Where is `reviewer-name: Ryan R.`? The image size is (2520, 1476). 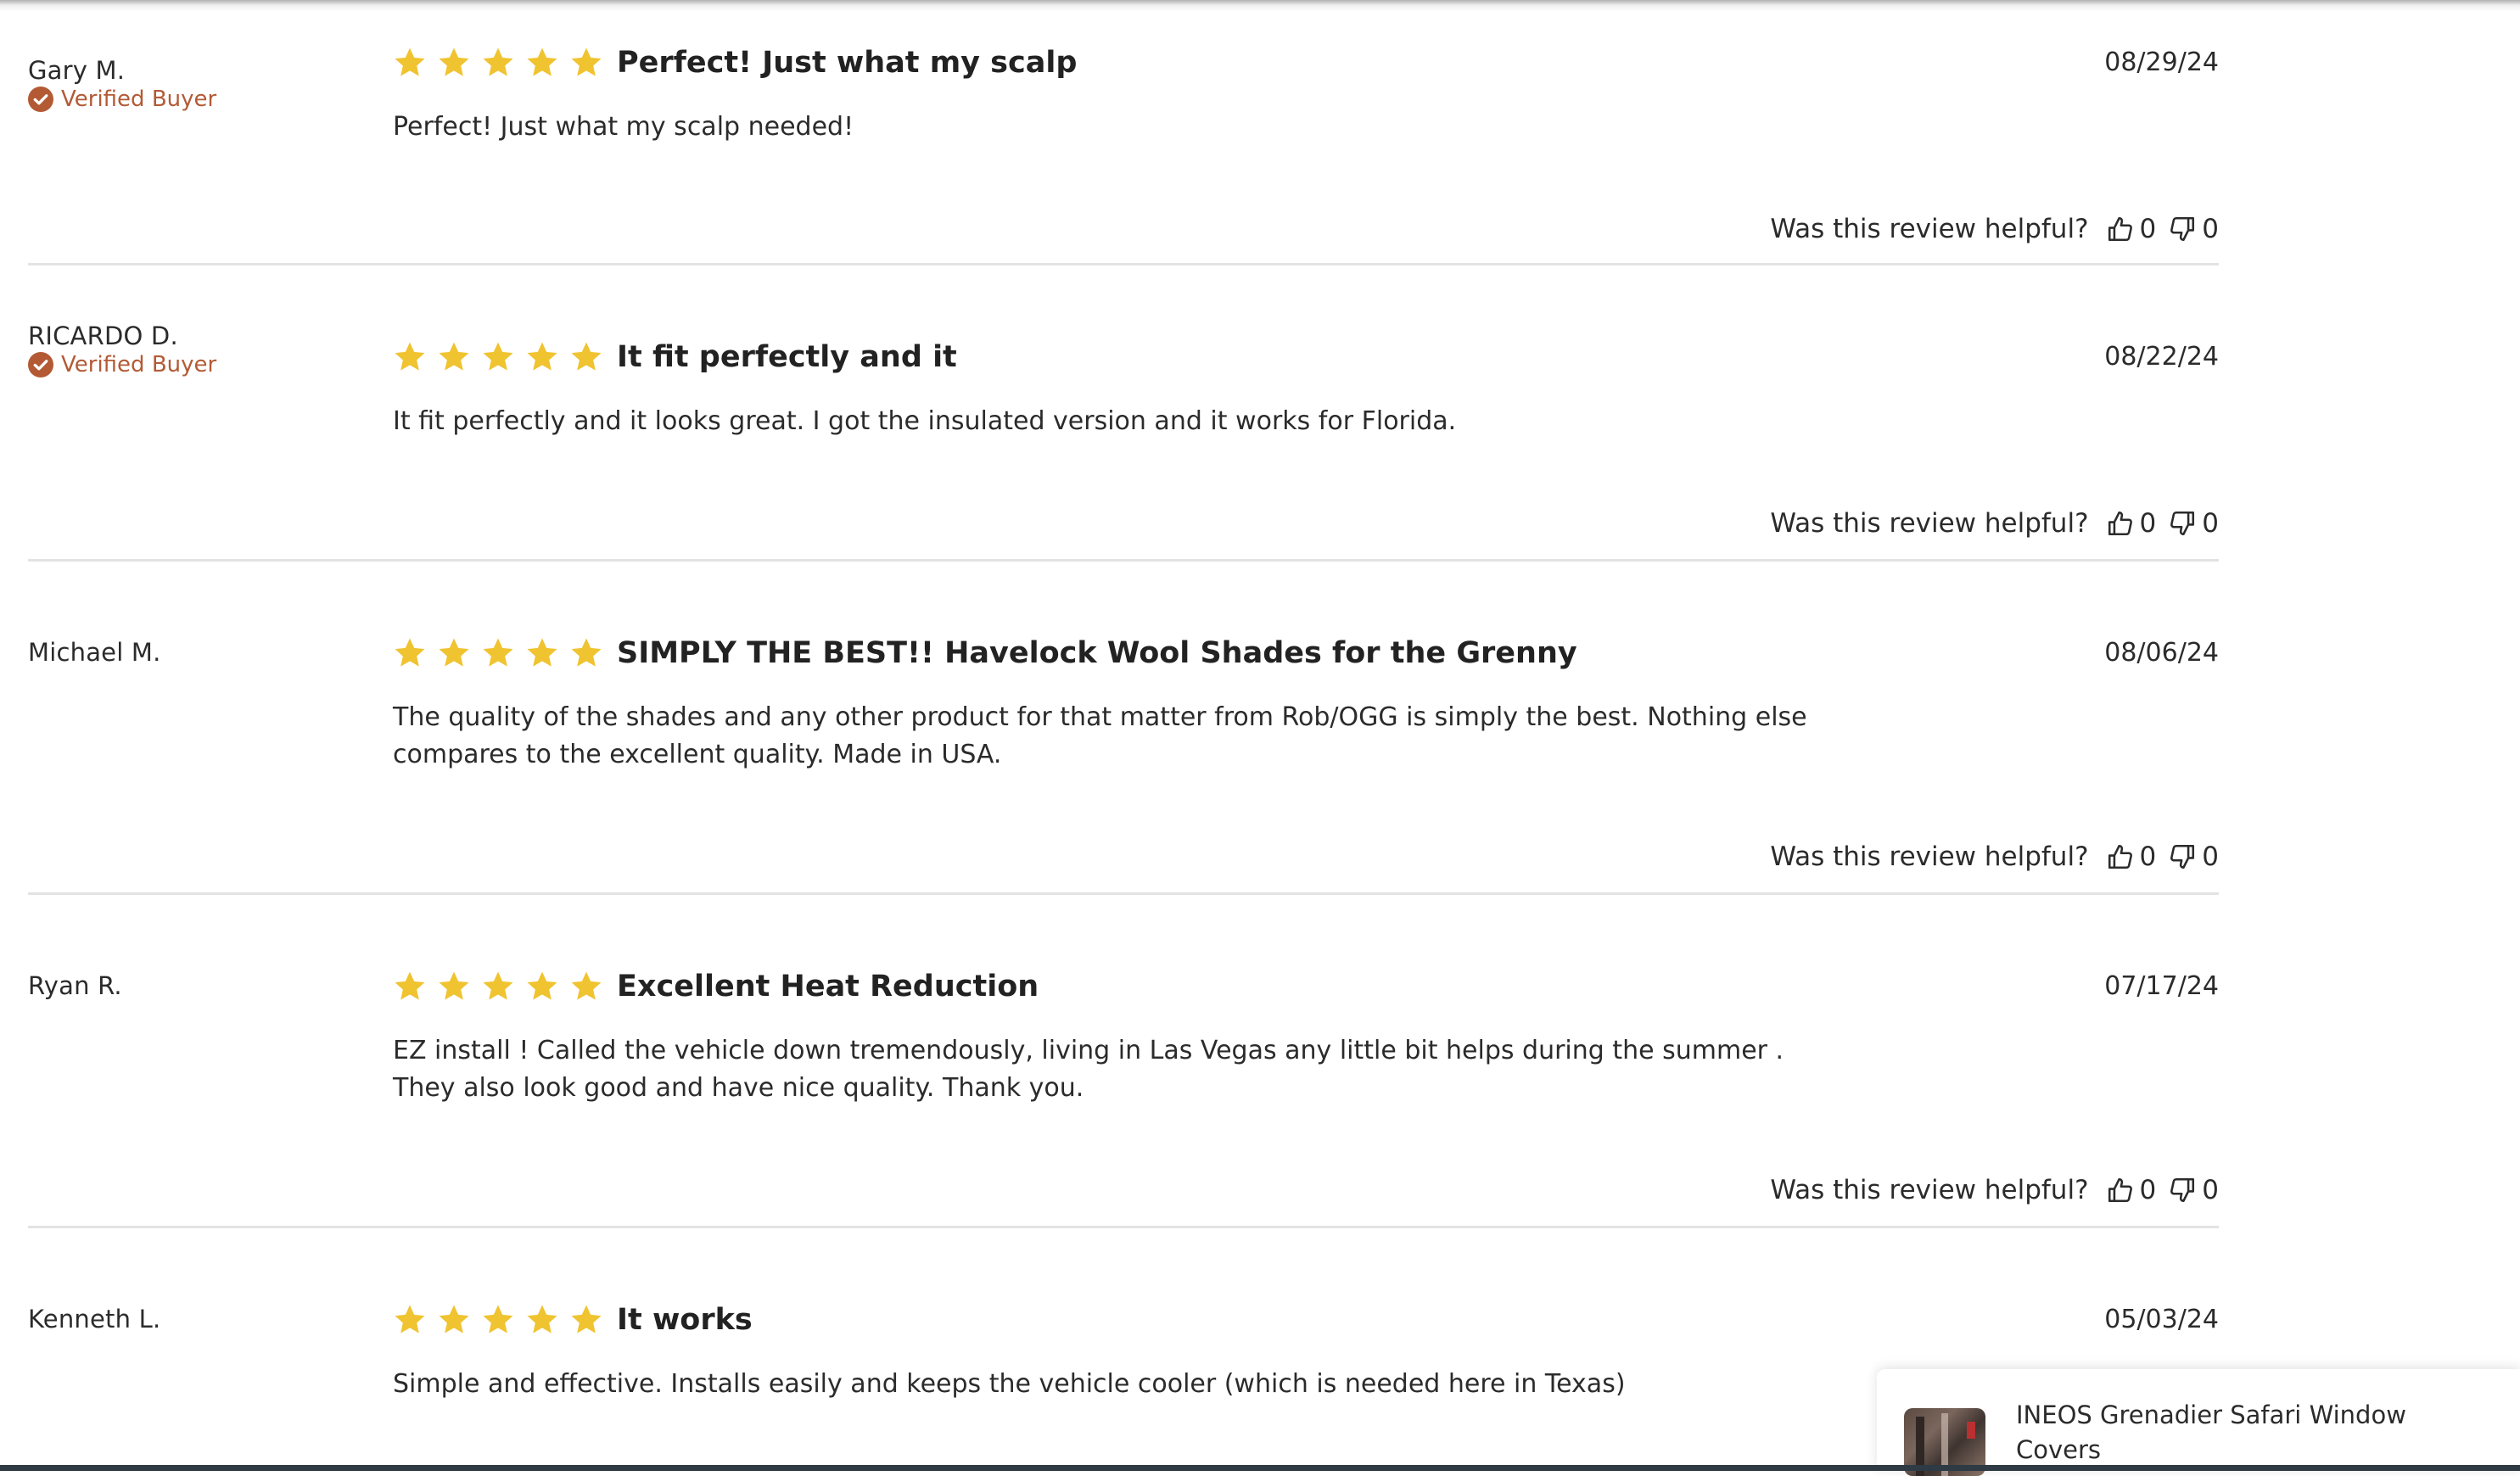
reviewer-name: Ryan R. is located at coordinates (75, 985).